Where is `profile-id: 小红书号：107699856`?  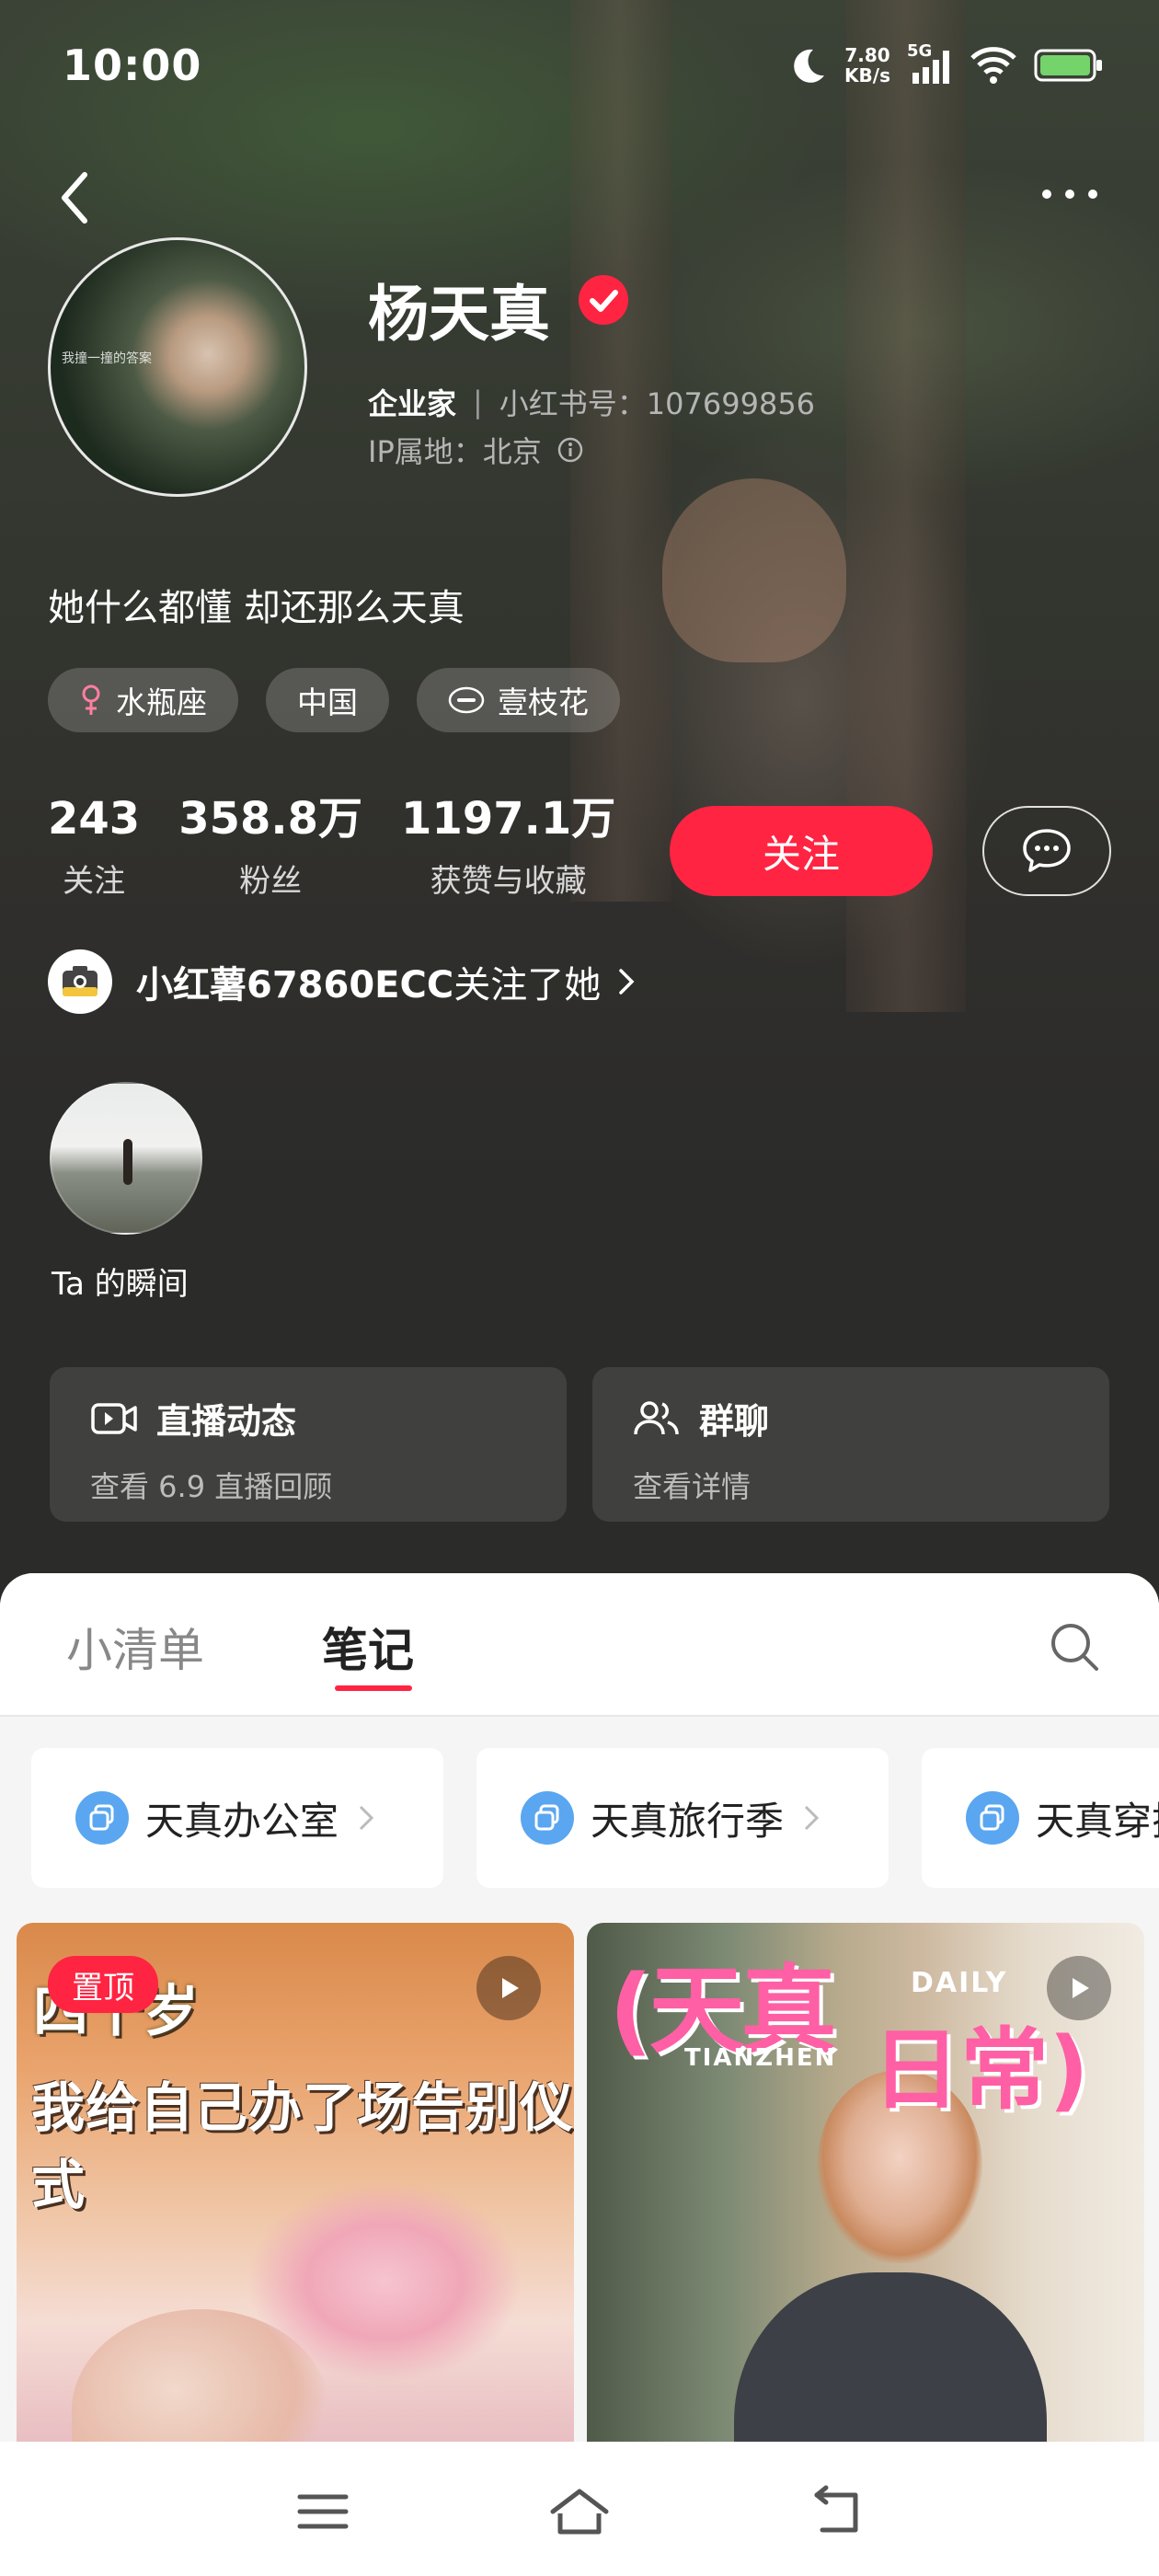 profile-id: 小红书号：107699856 is located at coordinates (657, 403).